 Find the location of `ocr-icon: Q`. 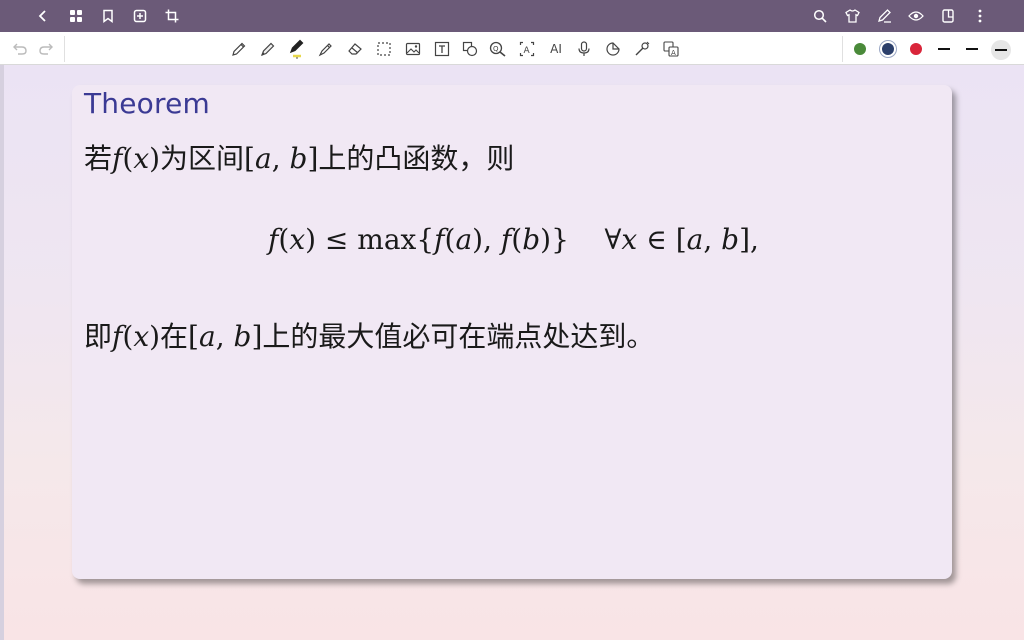

ocr-icon: Q is located at coordinates (498, 49).